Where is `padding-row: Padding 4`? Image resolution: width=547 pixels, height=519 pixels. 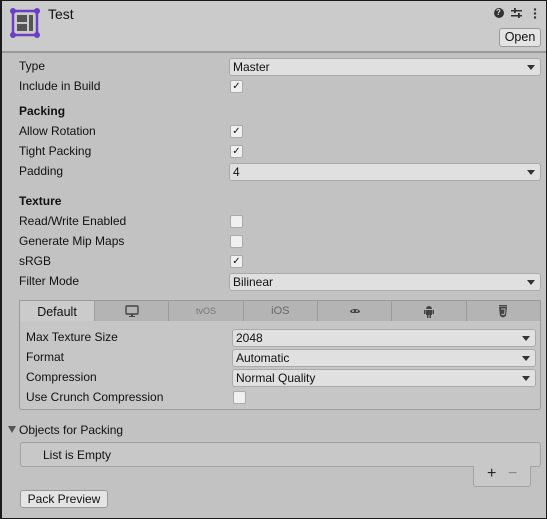
padding-row: Padding 4 is located at coordinates (274, 172).